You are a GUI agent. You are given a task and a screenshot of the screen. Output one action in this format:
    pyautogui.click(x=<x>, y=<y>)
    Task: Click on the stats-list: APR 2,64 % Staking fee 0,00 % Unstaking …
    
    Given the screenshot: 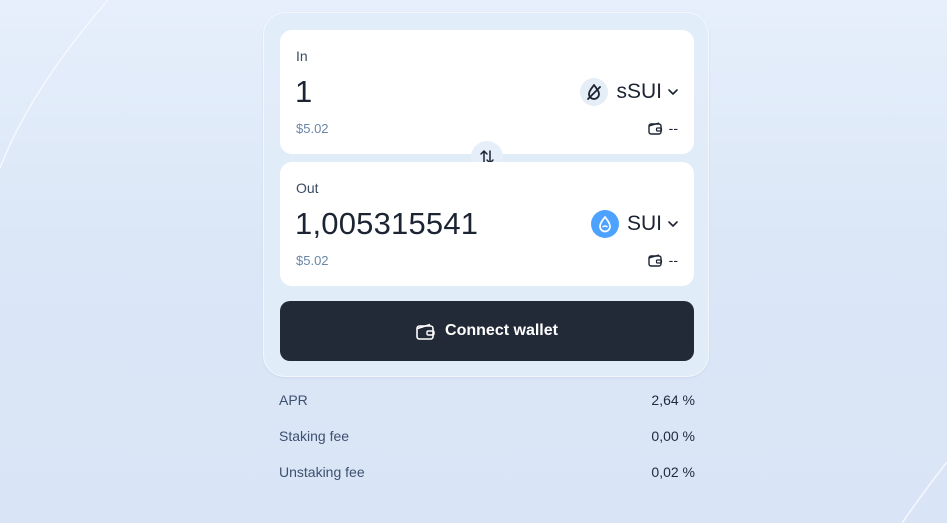 What is the action you would take?
    pyautogui.click(x=487, y=446)
    